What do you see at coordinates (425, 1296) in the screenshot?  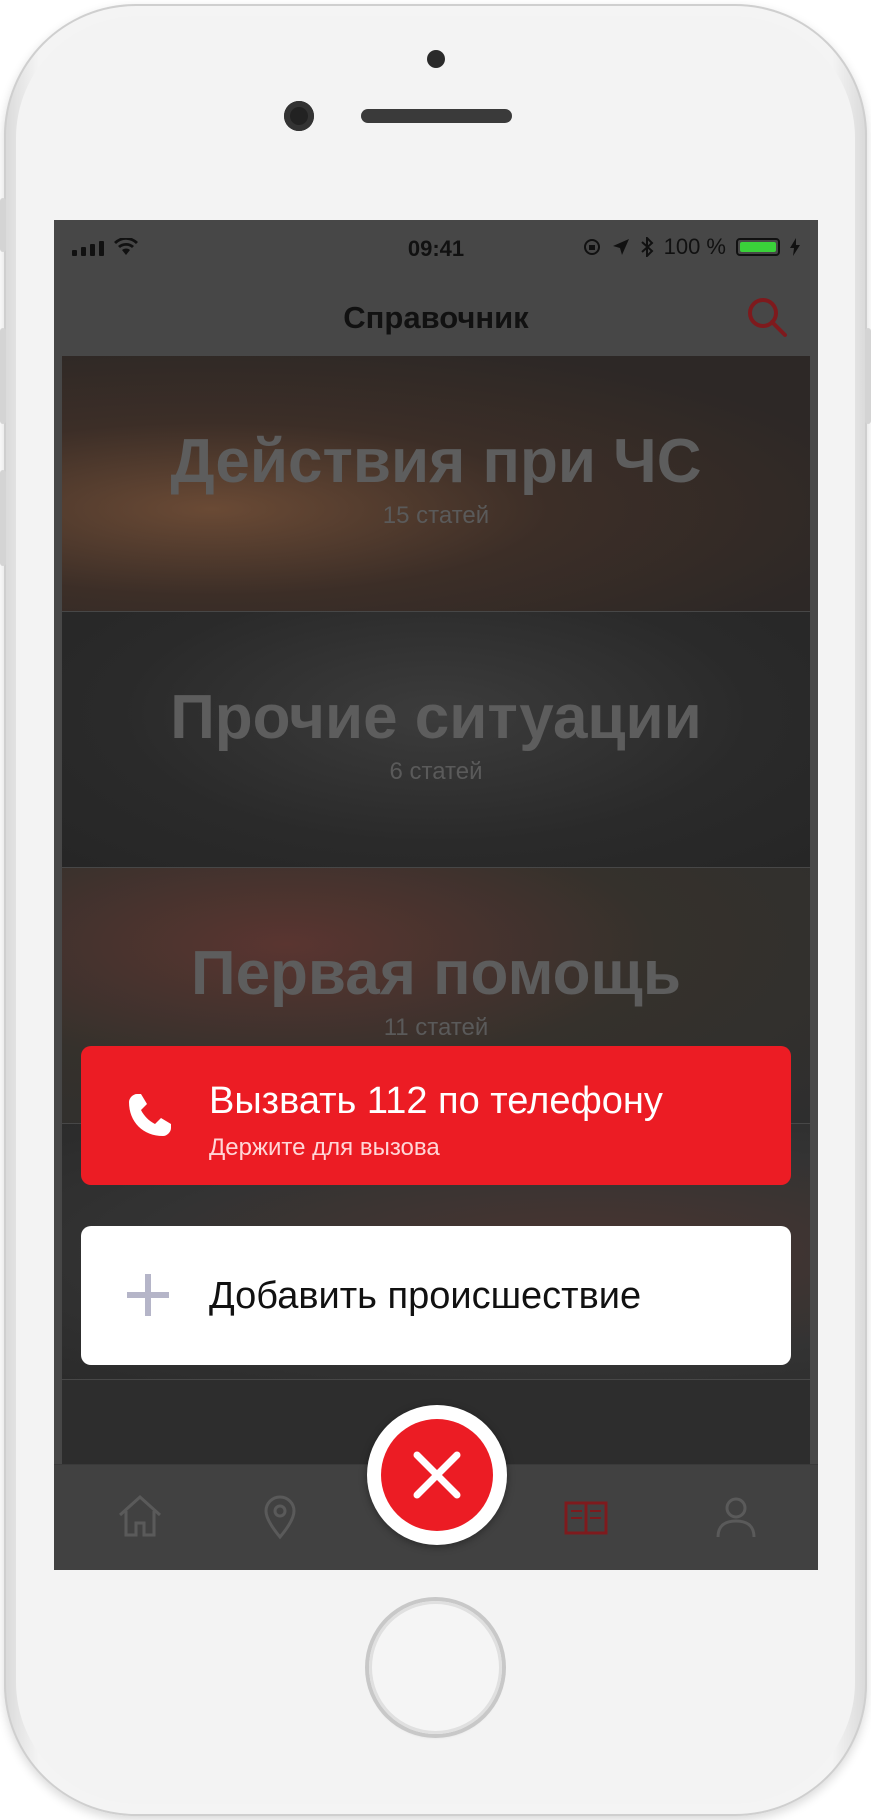 I see `add-incident-label: Добавить происшествие` at bounding box center [425, 1296].